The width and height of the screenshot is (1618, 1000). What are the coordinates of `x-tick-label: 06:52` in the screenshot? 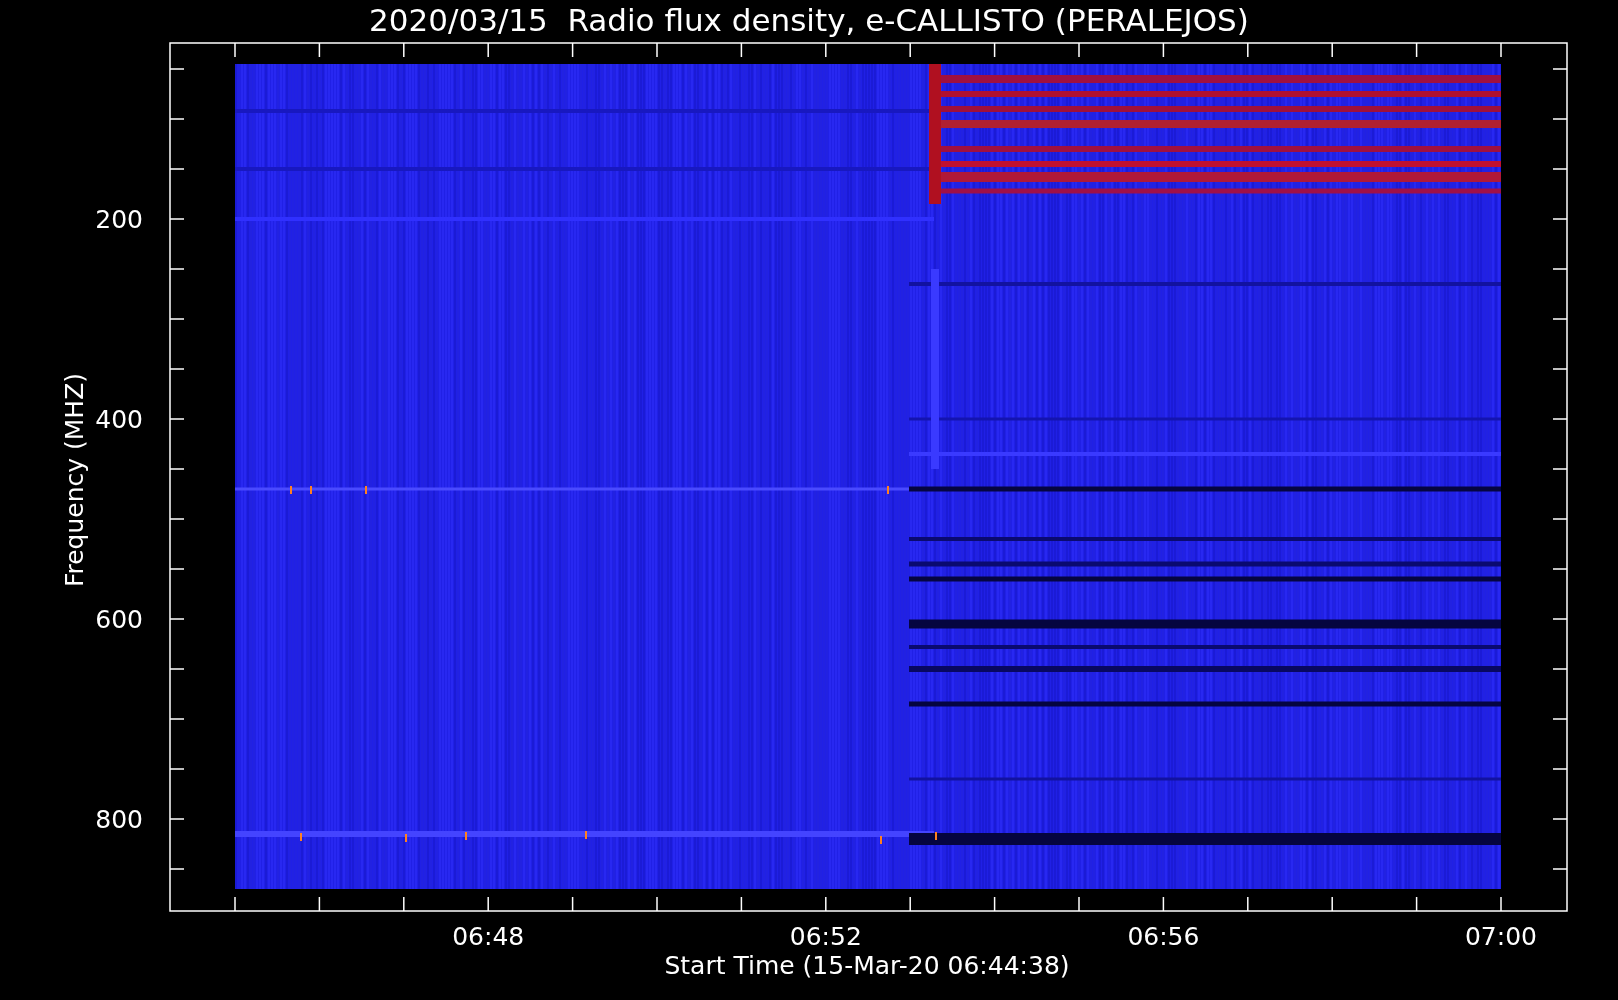 It's located at (825, 936).